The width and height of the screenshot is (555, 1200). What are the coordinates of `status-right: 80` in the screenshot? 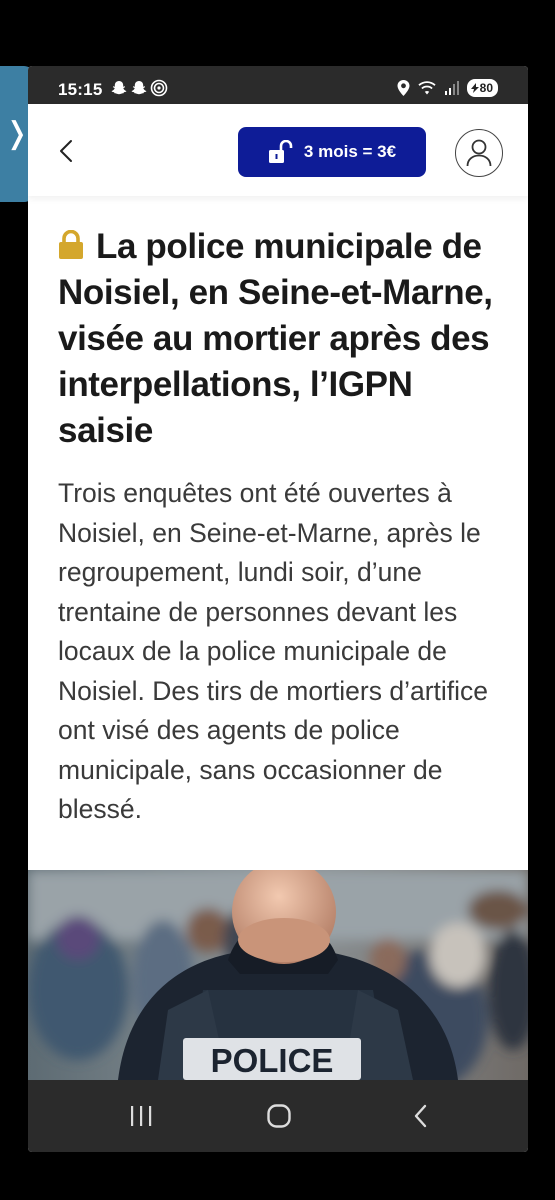 It's located at (447, 88).